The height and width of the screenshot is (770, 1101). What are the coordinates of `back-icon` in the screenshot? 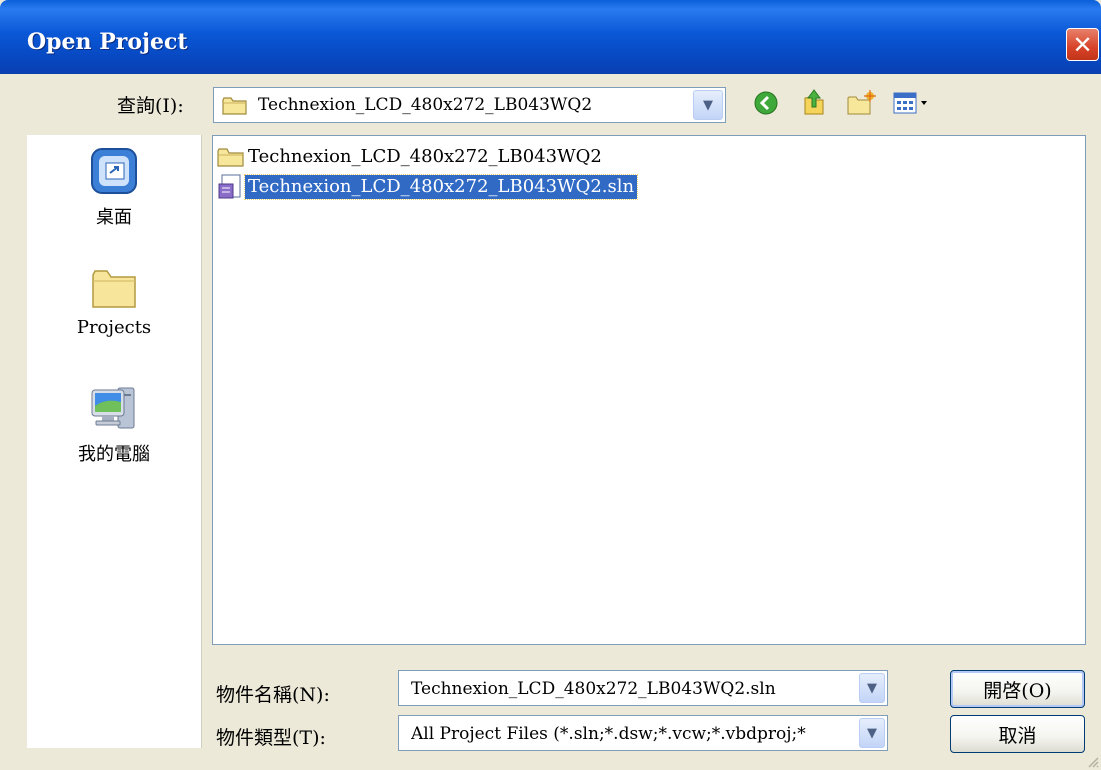 It's located at (766, 103).